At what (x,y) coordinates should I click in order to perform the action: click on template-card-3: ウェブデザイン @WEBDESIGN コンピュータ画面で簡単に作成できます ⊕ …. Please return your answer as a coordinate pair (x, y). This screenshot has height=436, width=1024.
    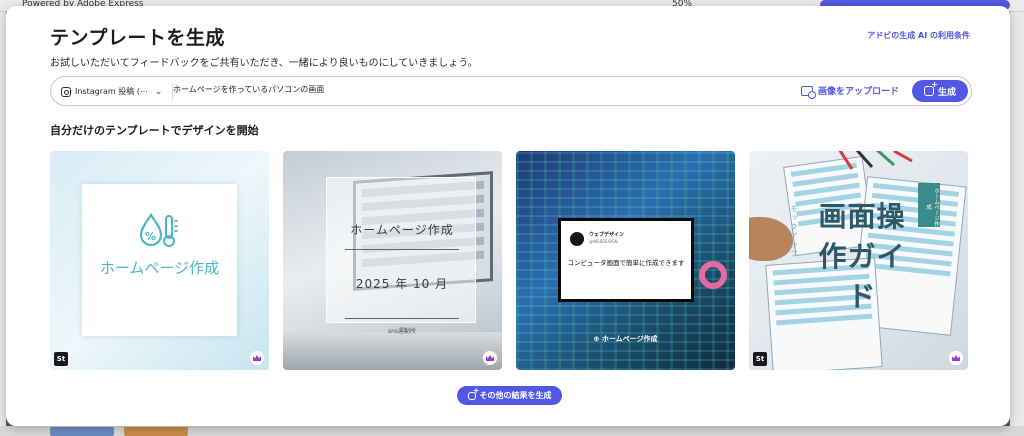
    Looking at the image, I should click on (625, 260).